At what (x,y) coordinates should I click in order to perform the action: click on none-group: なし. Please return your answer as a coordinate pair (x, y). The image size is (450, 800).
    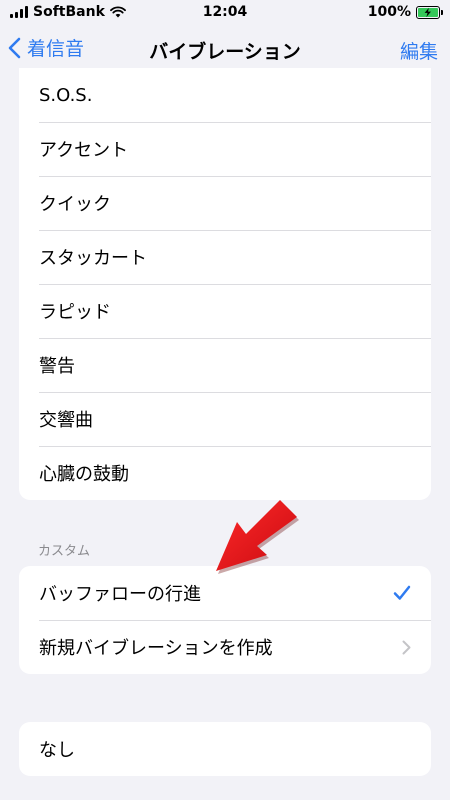
    Looking at the image, I should click on (225, 749).